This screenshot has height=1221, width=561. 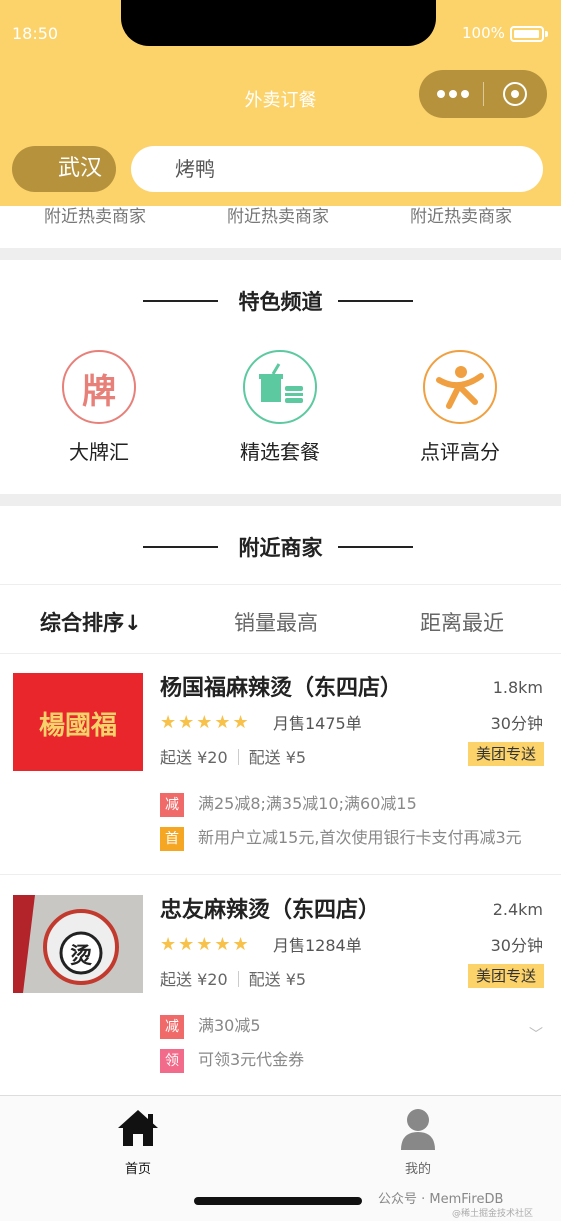 I want to click on tab-profile: 我的, so click(x=418, y=1140).